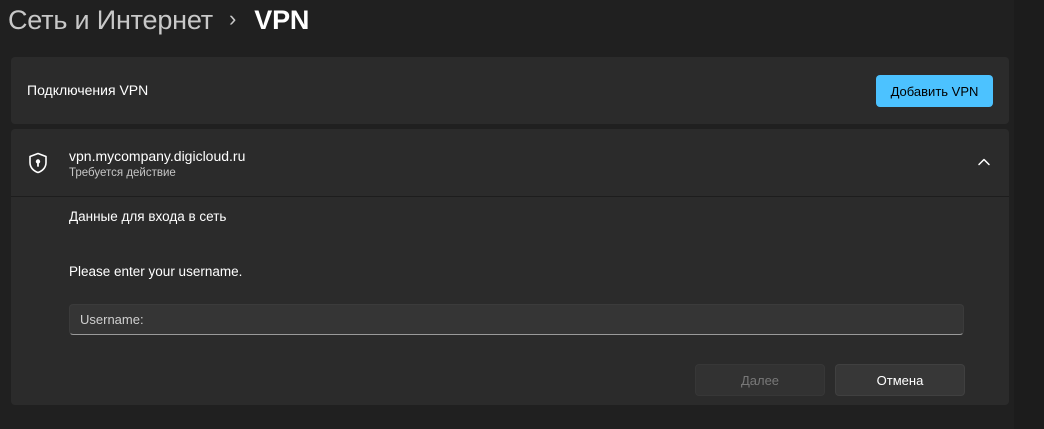  Describe the element at coordinates (88, 90) in the screenshot. I see `vpn-connections-label: Подключения VPN` at that location.